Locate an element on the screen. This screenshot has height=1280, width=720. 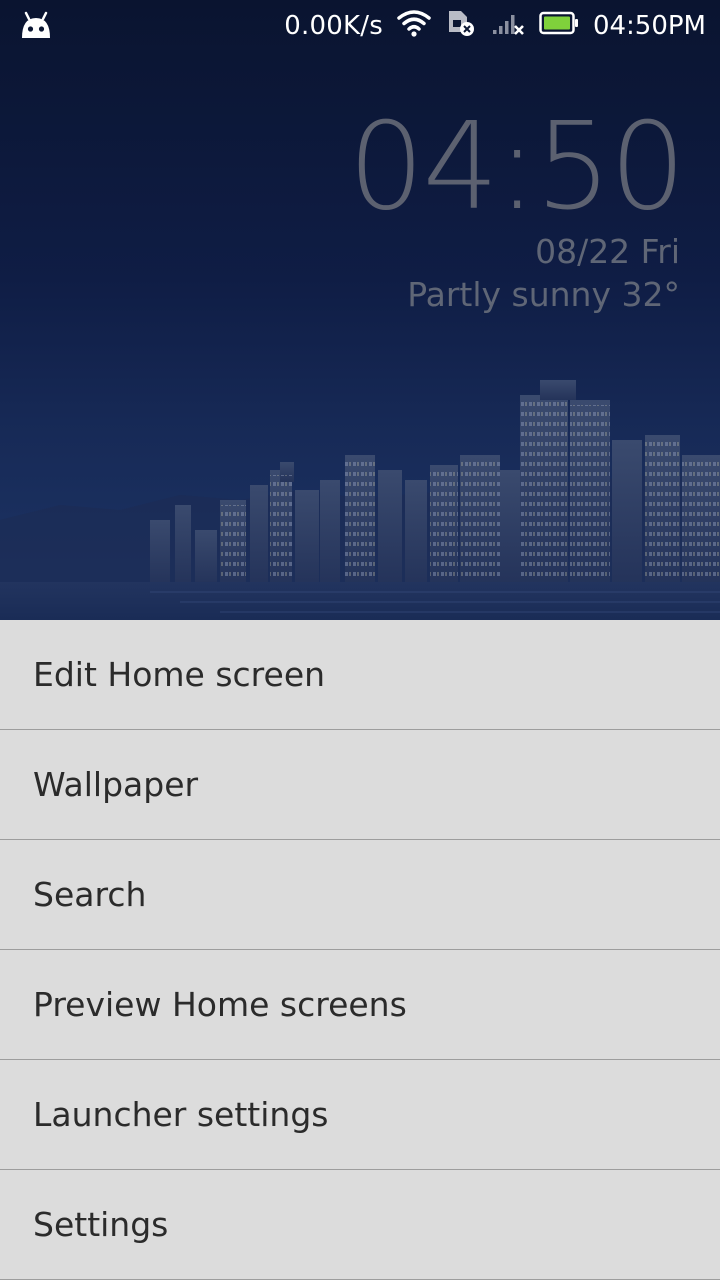
weather-summary: Partly sunny 32° is located at coordinates (543, 294).